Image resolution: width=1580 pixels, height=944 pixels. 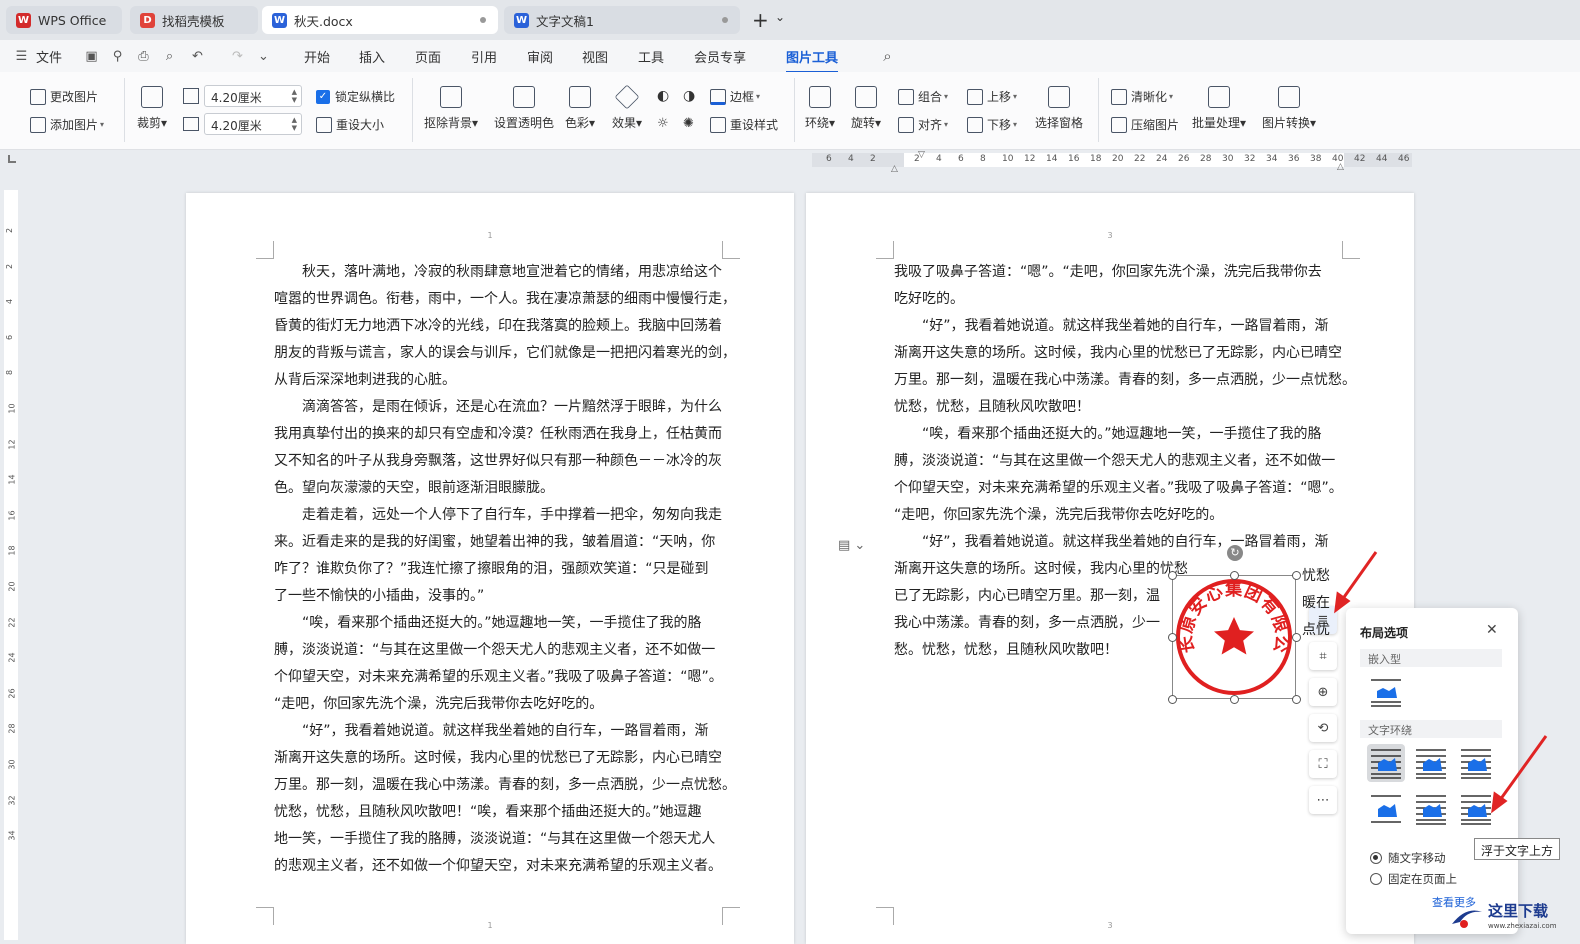 I want to click on save-icon: ▣, so click(x=91, y=56).